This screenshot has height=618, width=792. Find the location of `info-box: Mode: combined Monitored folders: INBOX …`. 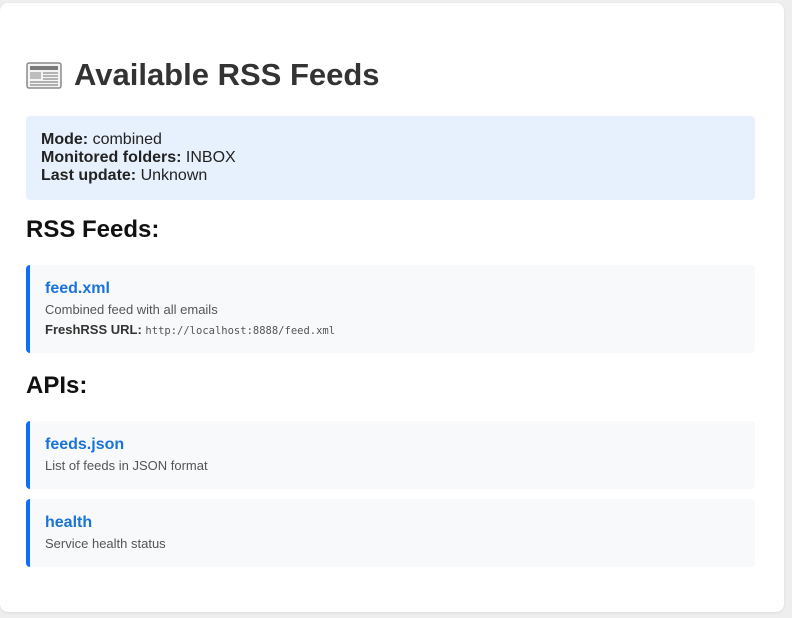

info-box: Mode: combined Monitored folders: INBOX … is located at coordinates (390, 158).